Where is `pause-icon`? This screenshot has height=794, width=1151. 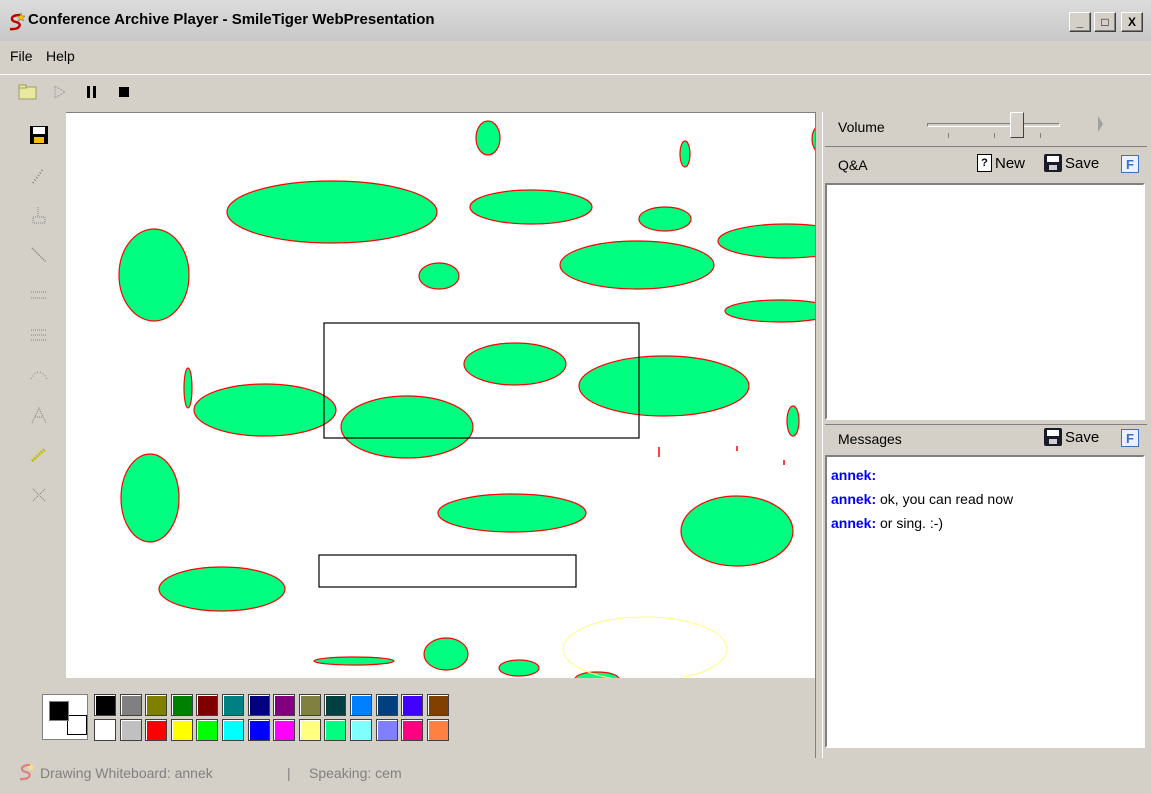 pause-icon is located at coordinates (92, 92).